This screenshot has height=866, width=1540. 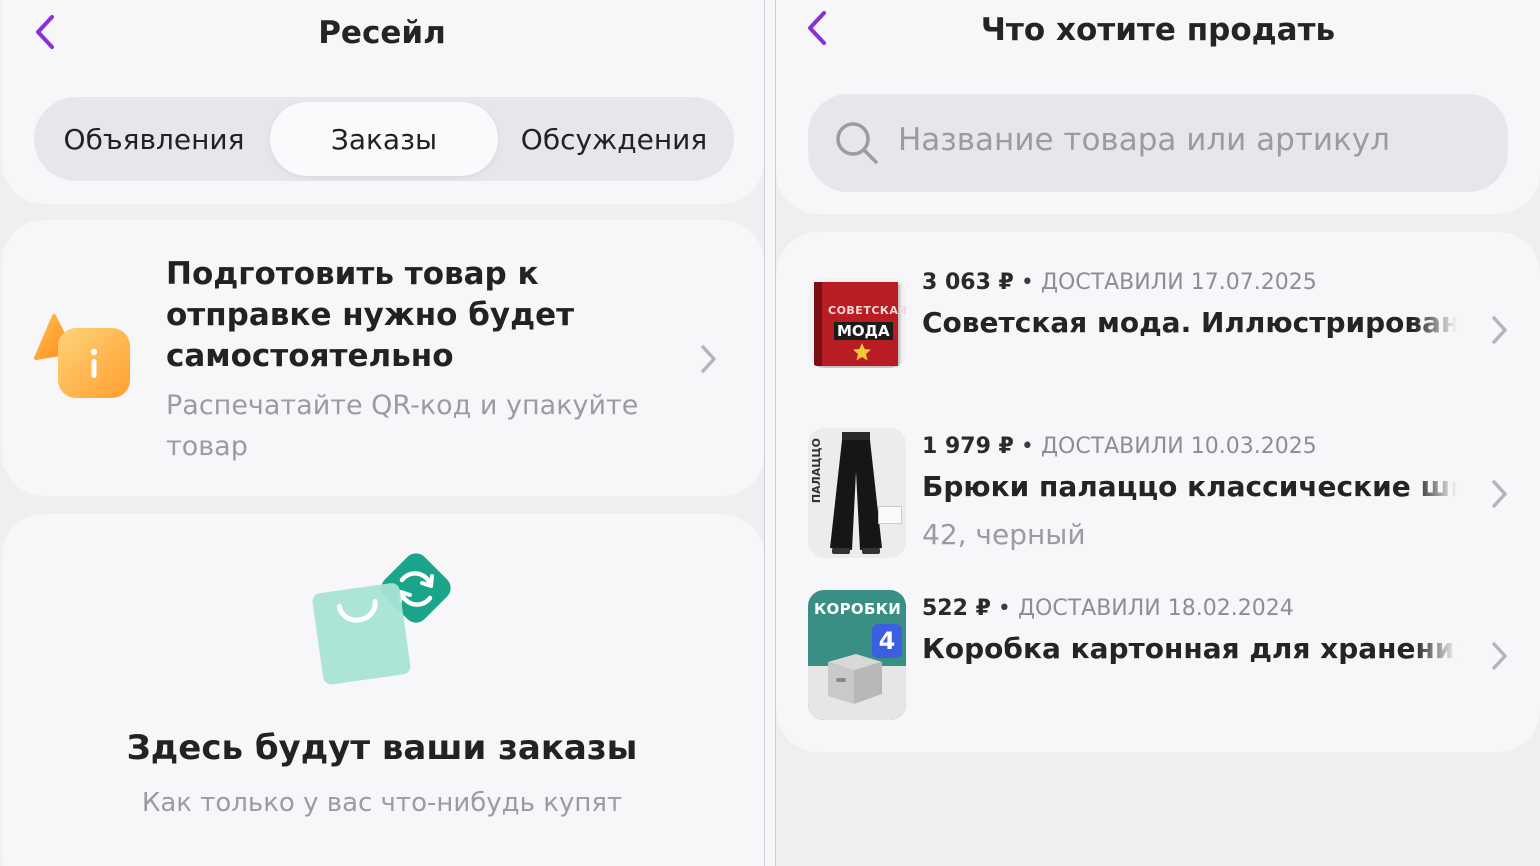 I want to click on item-name: Коробка картонная для хранения вещей, so click(x=1189, y=648).